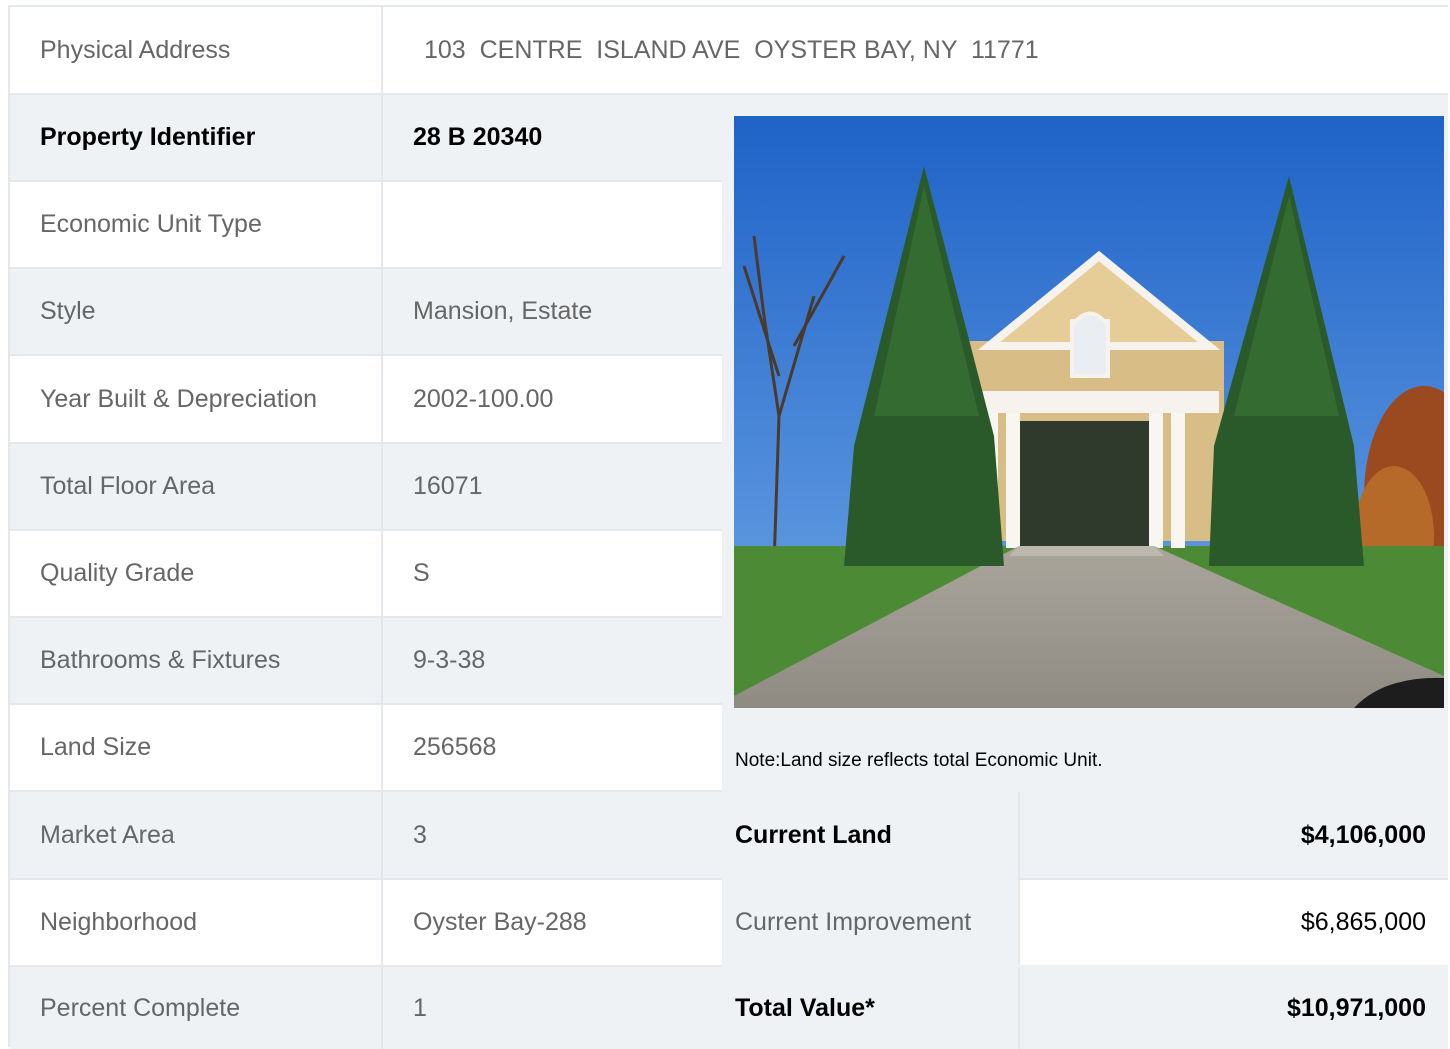 The width and height of the screenshot is (1450, 1049). What do you see at coordinates (813, 834) in the screenshot?
I see `current-land-label: Current Land` at bounding box center [813, 834].